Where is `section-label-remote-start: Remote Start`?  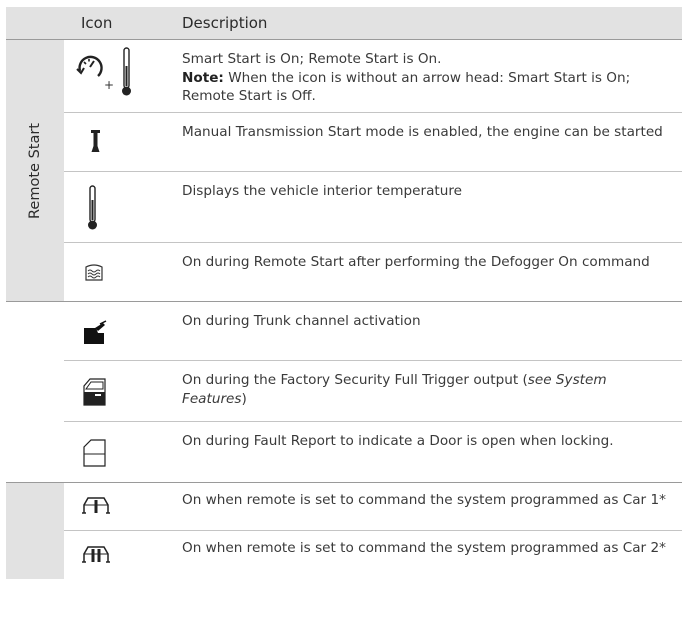 section-label-remote-start: Remote Start is located at coordinates (35, 170).